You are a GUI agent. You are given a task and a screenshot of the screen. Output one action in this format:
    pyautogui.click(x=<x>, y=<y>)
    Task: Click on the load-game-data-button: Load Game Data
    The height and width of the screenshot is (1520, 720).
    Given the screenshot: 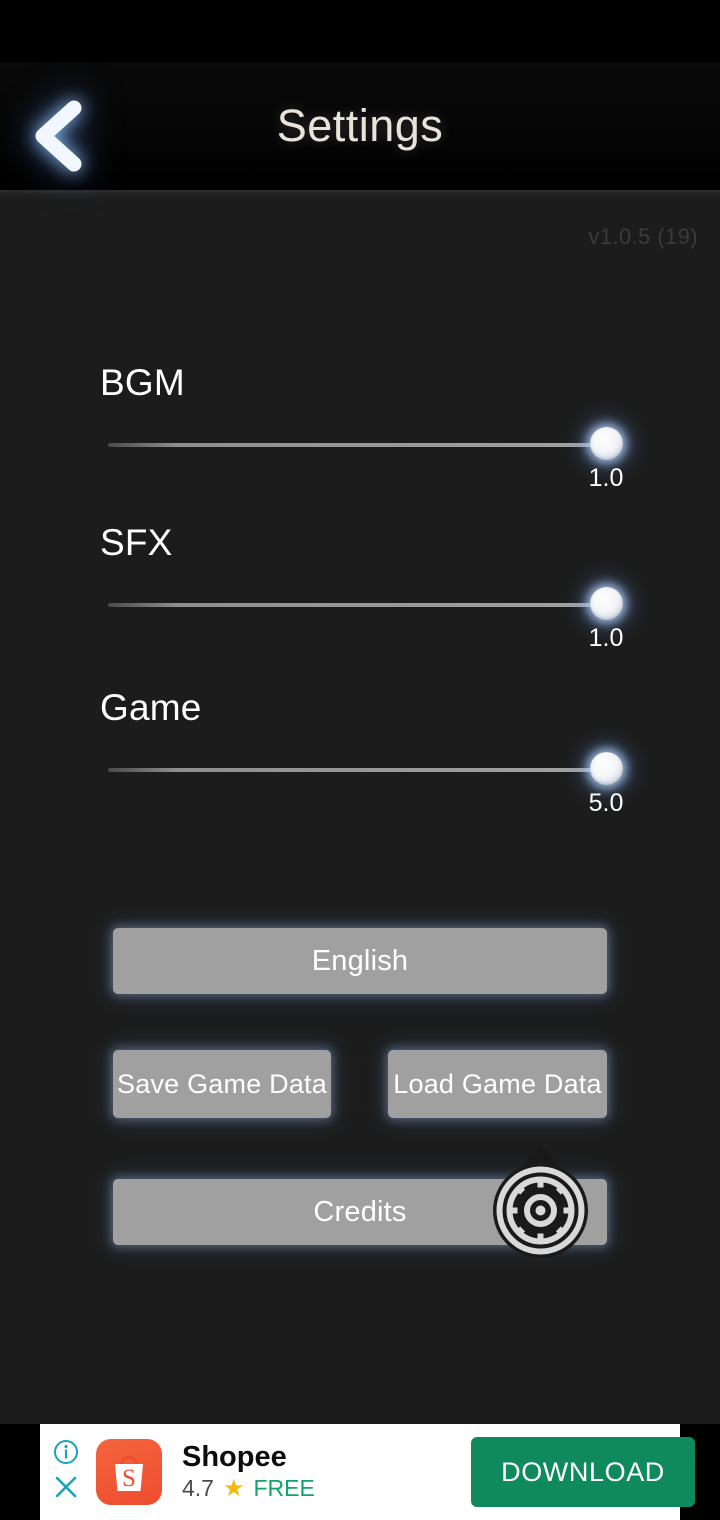 What is the action you would take?
    pyautogui.click(x=497, y=1084)
    